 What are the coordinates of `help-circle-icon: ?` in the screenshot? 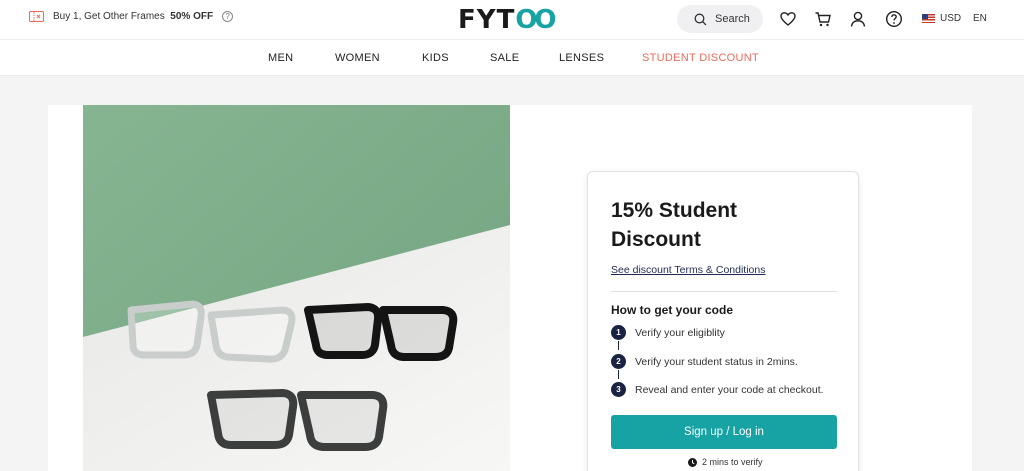 It's located at (228, 16).